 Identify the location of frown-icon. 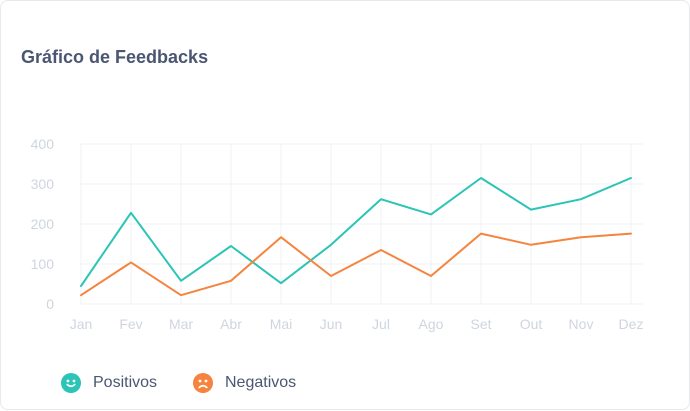
(203, 383).